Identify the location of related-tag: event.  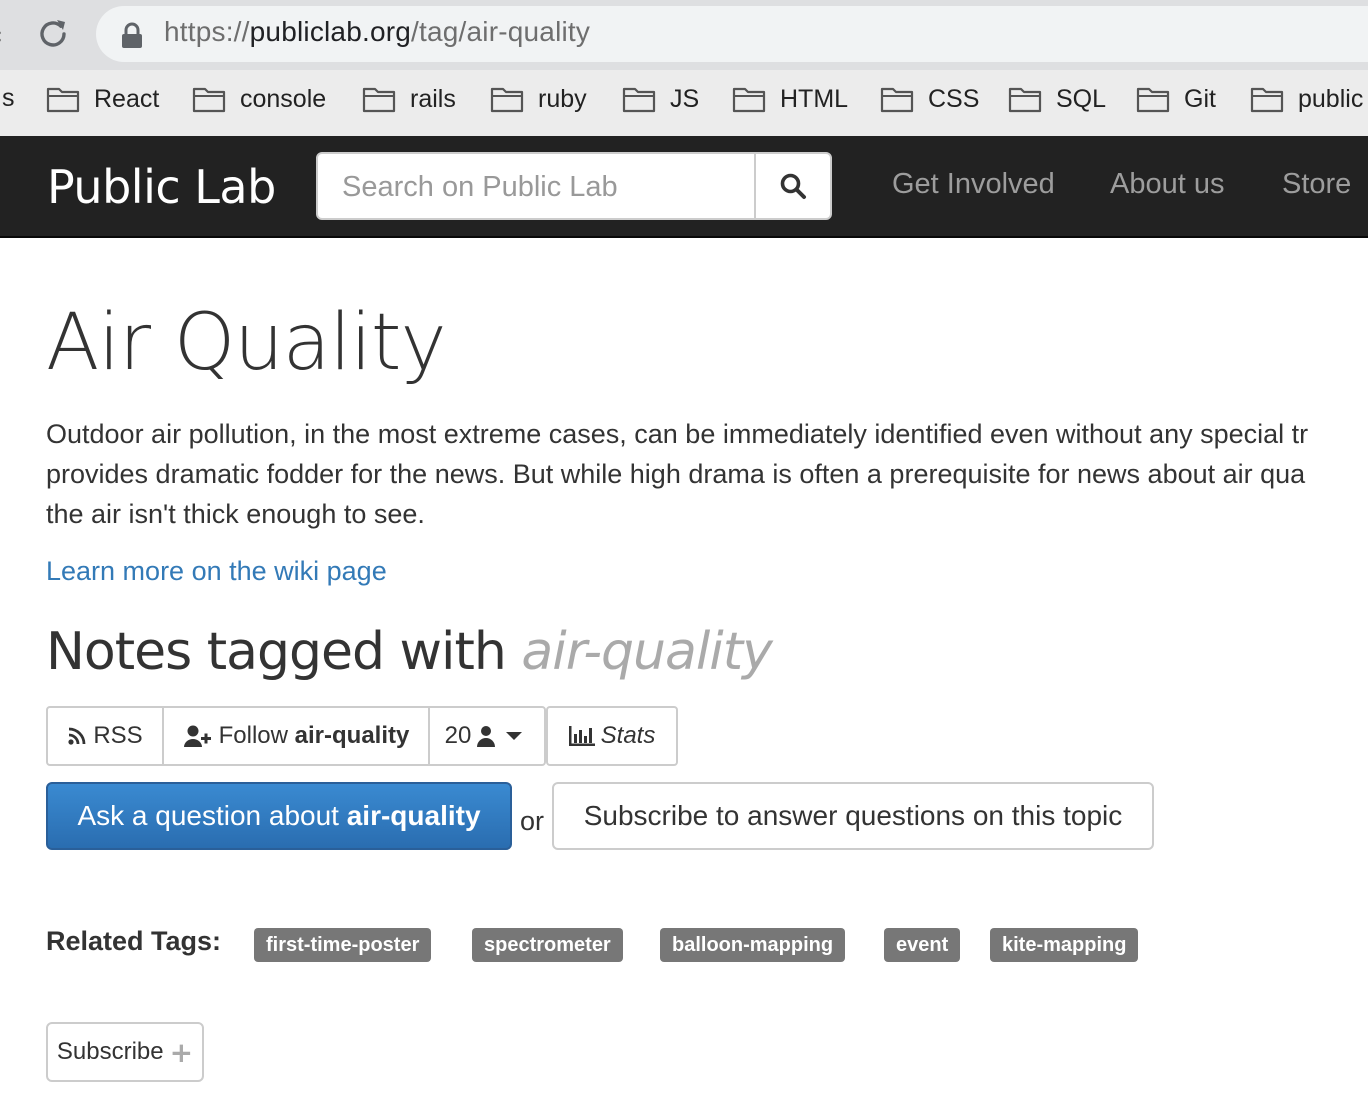
(922, 945).